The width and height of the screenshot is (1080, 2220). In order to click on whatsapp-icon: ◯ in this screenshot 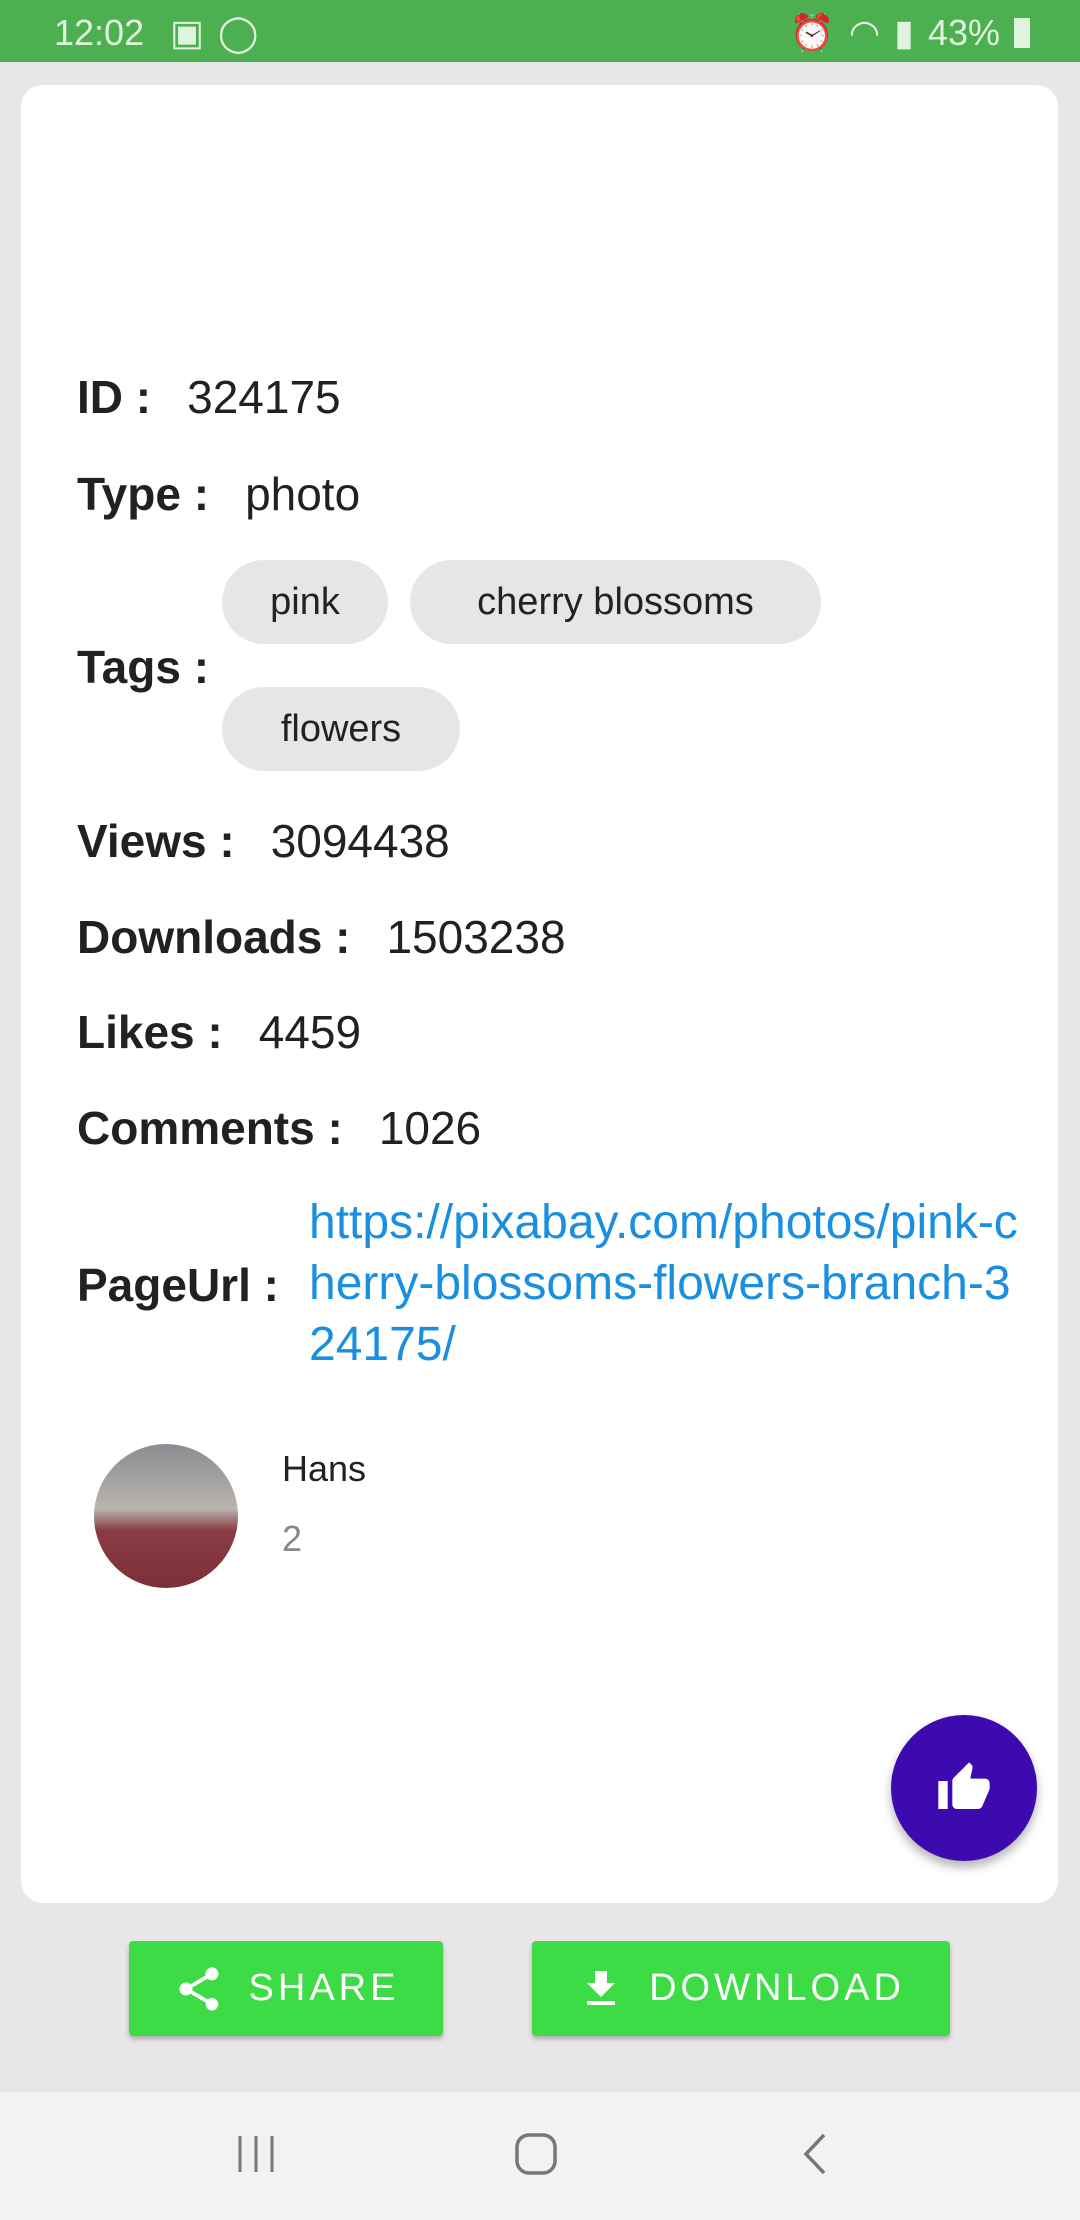, I will do `click(238, 32)`.